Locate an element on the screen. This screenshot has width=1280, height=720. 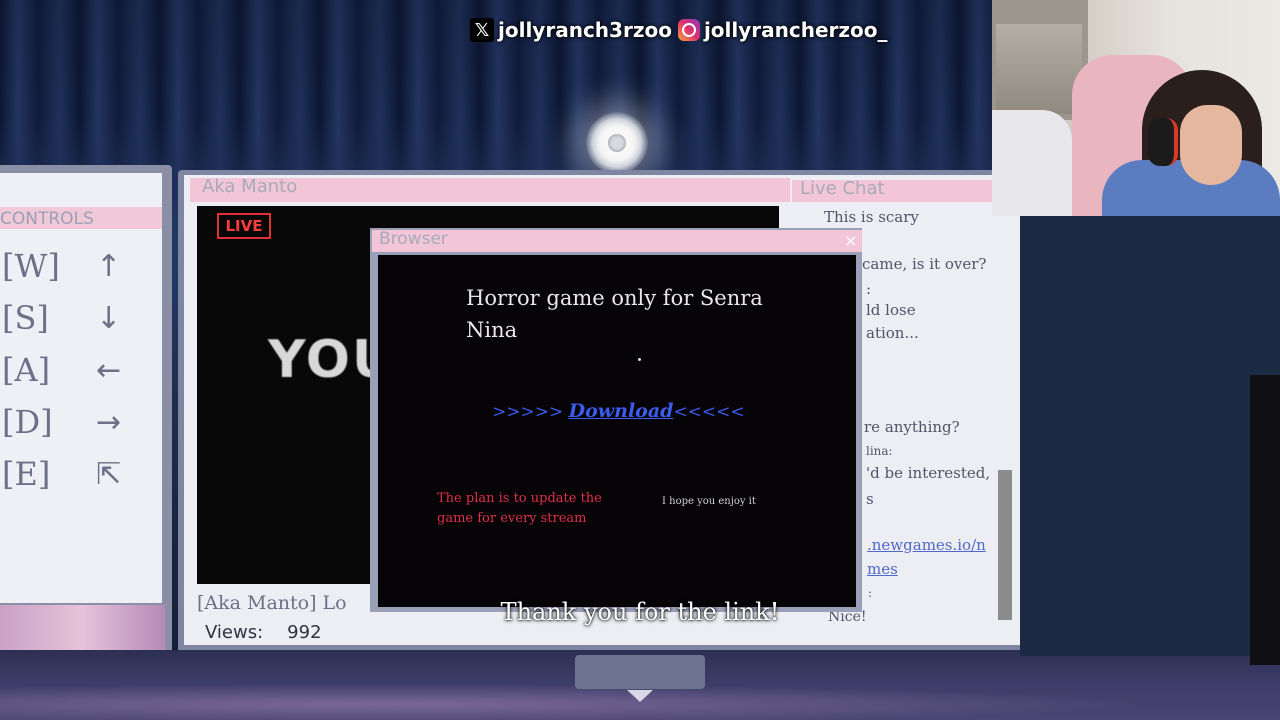
panel-wallpaper is located at coordinates (82, 630).